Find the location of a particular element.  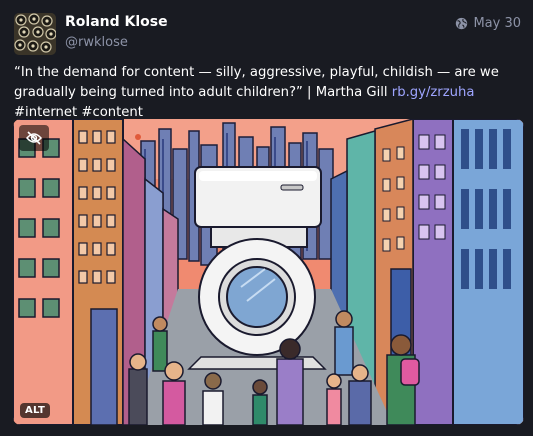

hashtag-content: #content is located at coordinates (112, 112).